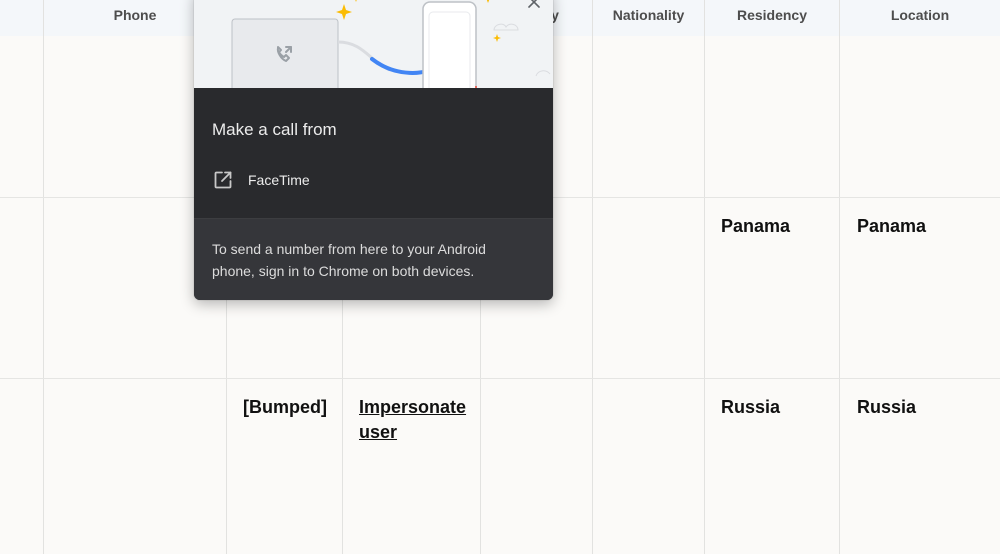 This screenshot has height=554, width=1000. Describe the element at coordinates (500, 378) in the screenshot. I see `row-divider` at that location.